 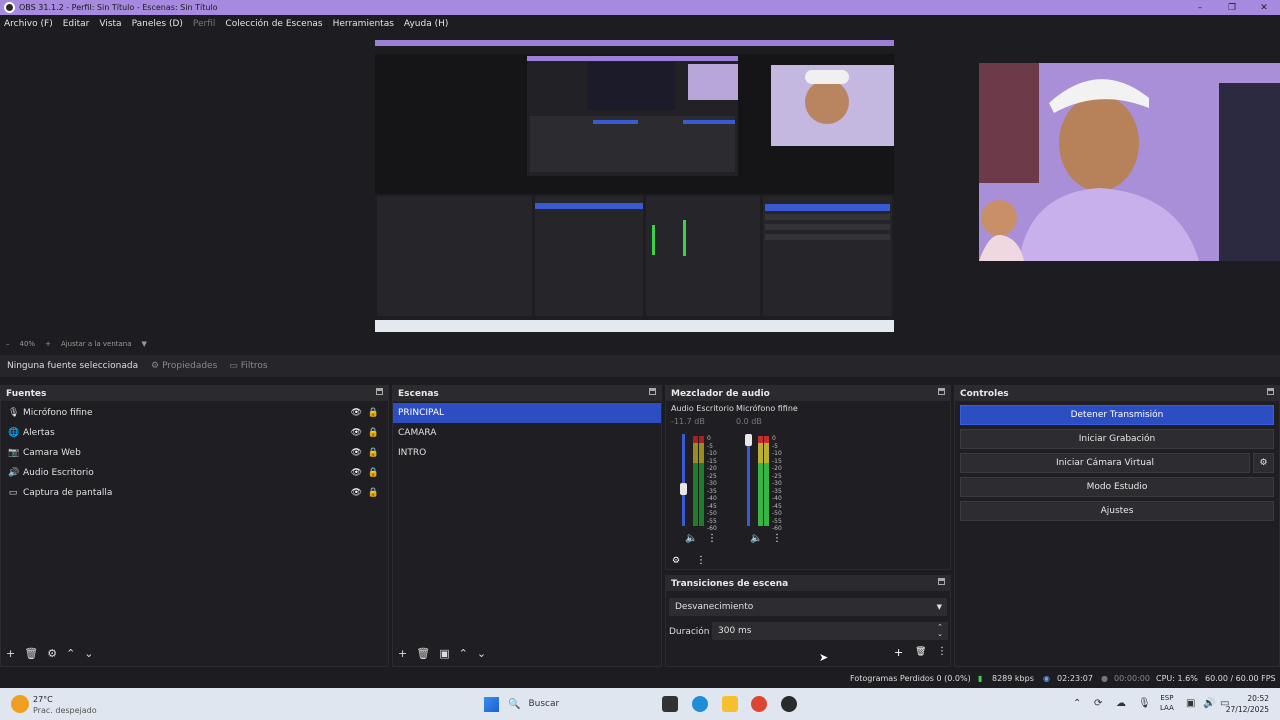 I want to click on maximize-button: ❐, so click(x=1232, y=7).